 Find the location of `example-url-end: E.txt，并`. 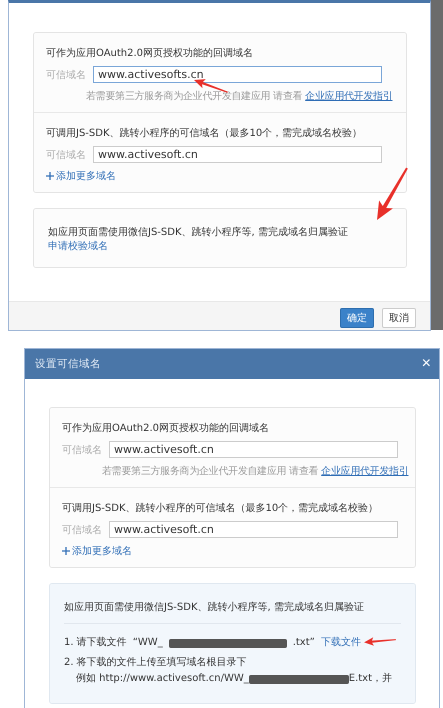

example-url-end: E.txt，并 is located at coordinates (370, 679).